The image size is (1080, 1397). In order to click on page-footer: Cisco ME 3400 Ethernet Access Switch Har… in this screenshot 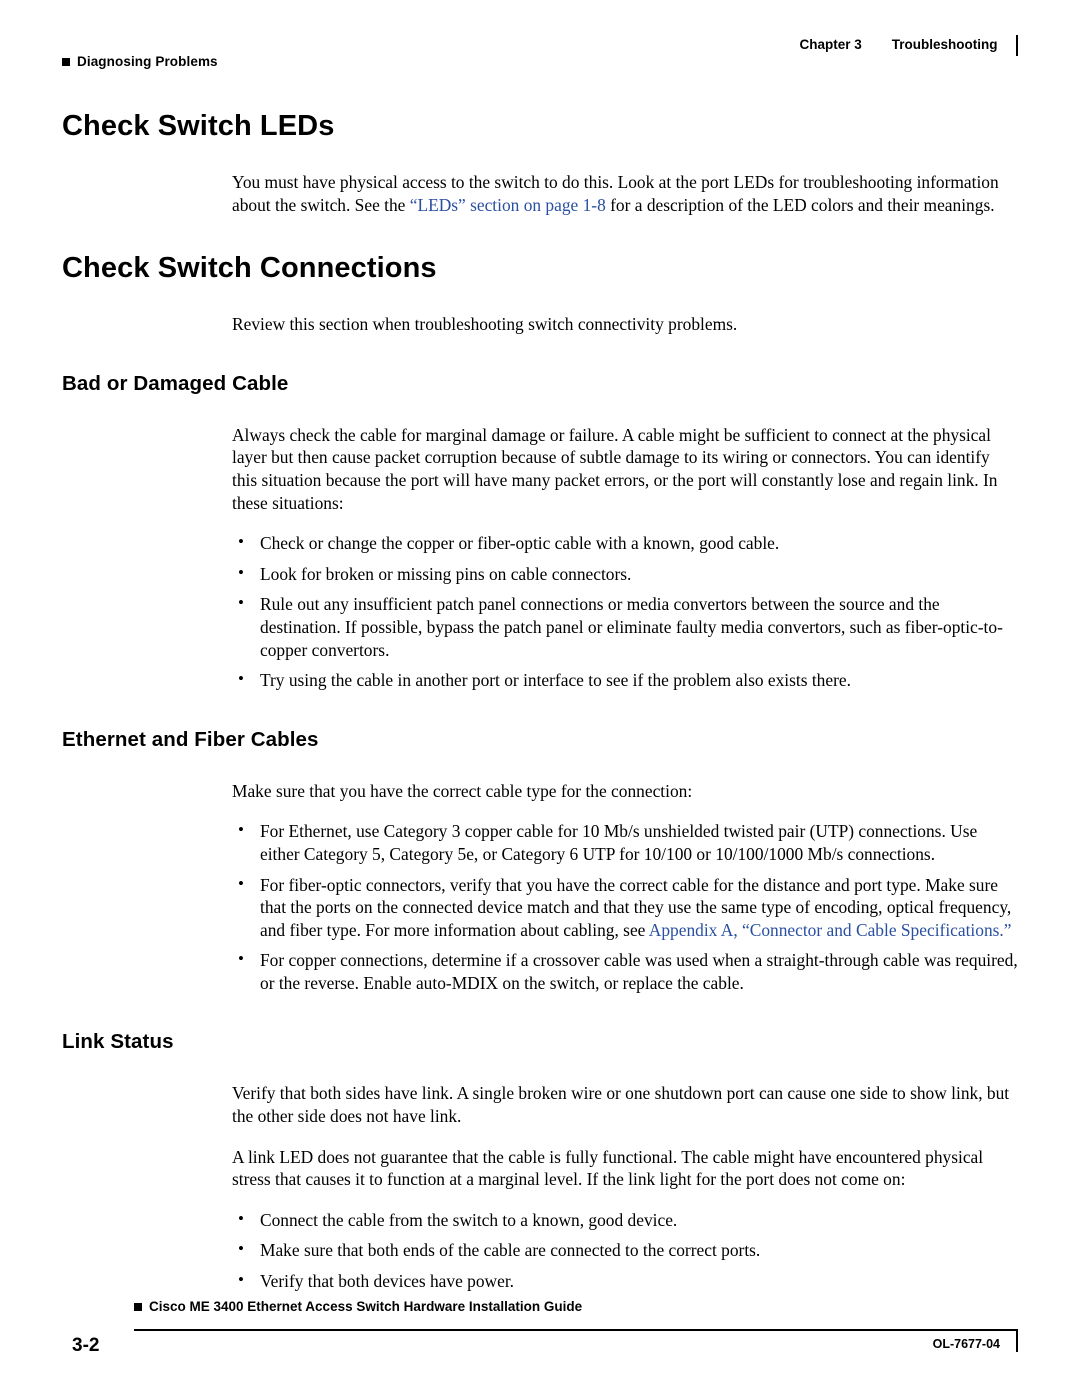, I will do `click(540, 1327)`.